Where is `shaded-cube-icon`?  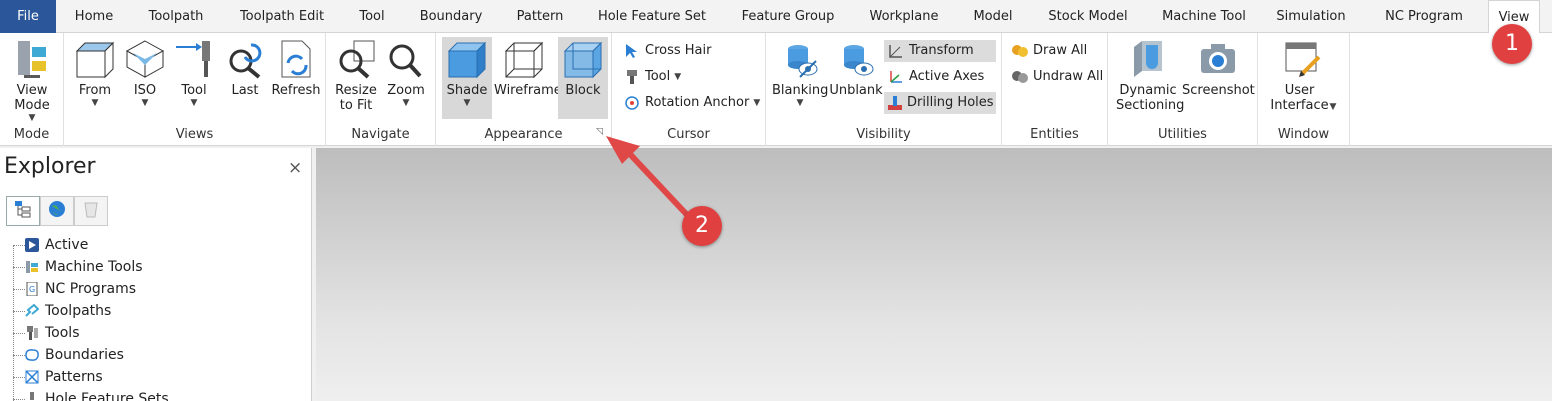
shaded-cube-icon is located at coordinates (467, 59).